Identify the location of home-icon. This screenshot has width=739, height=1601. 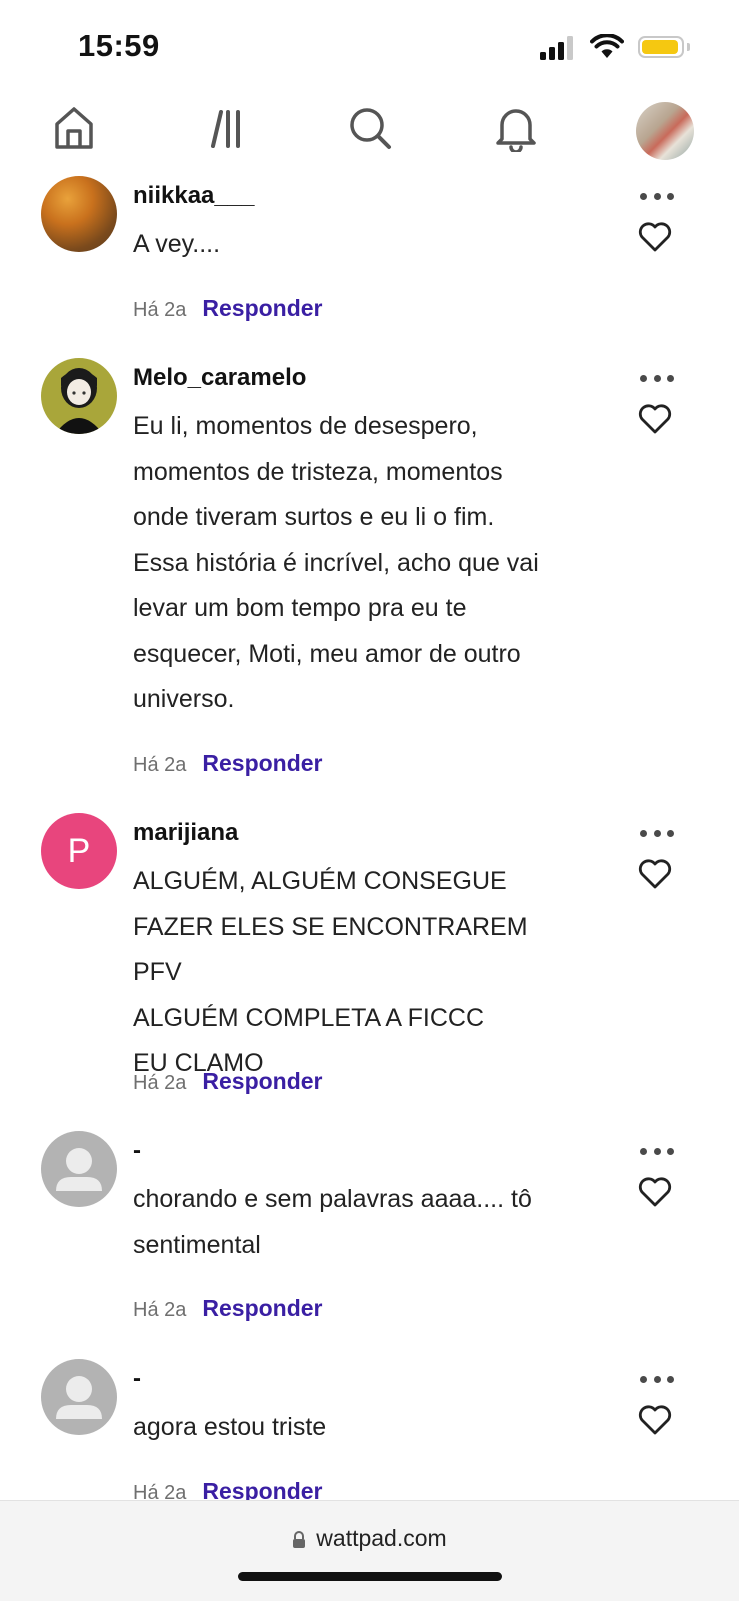
(74, 128).